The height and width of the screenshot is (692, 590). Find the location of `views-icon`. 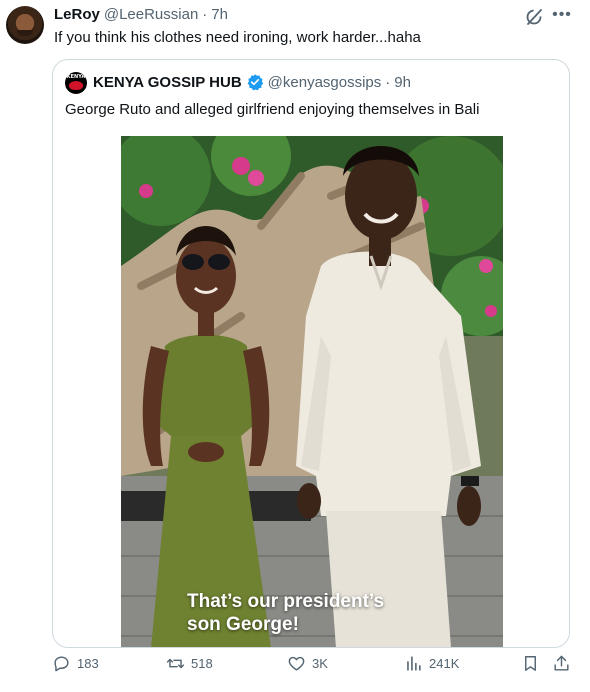

views-icon is located at coordinates (414, 663).